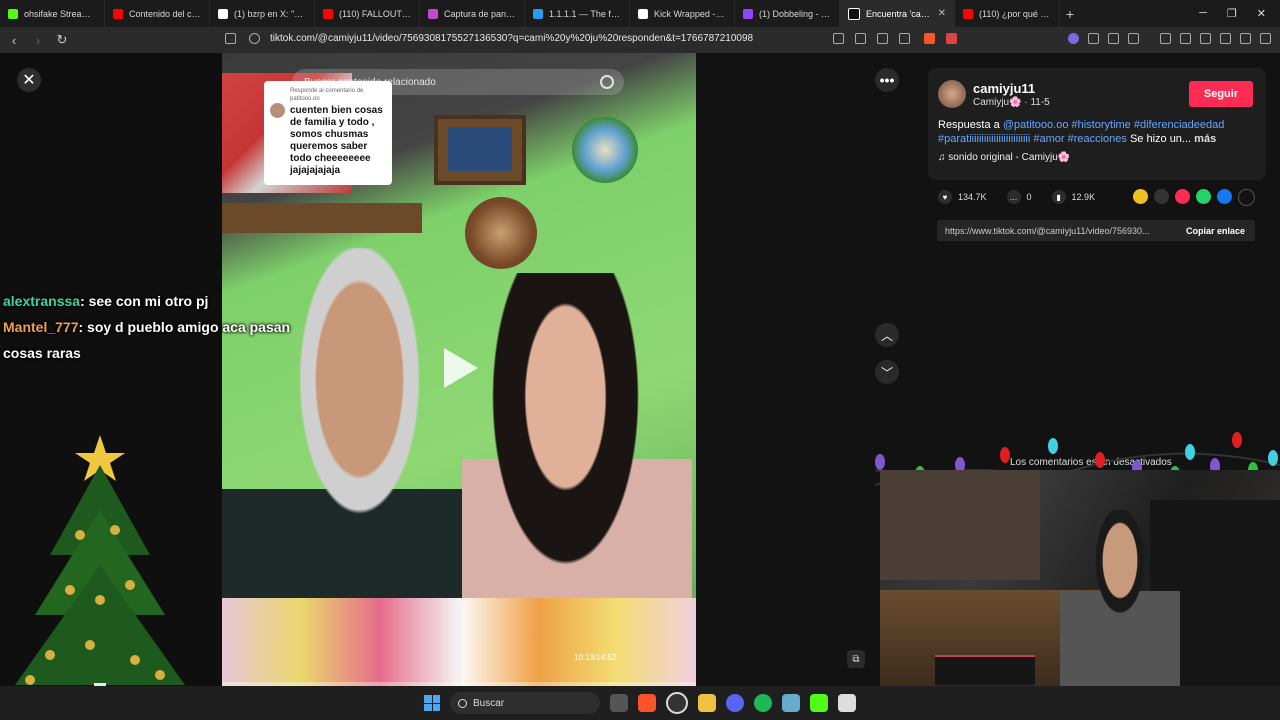  Describe the element at coordinates (887, 335) in the screenshot. I see `previous-video-button: ︿` at that location.